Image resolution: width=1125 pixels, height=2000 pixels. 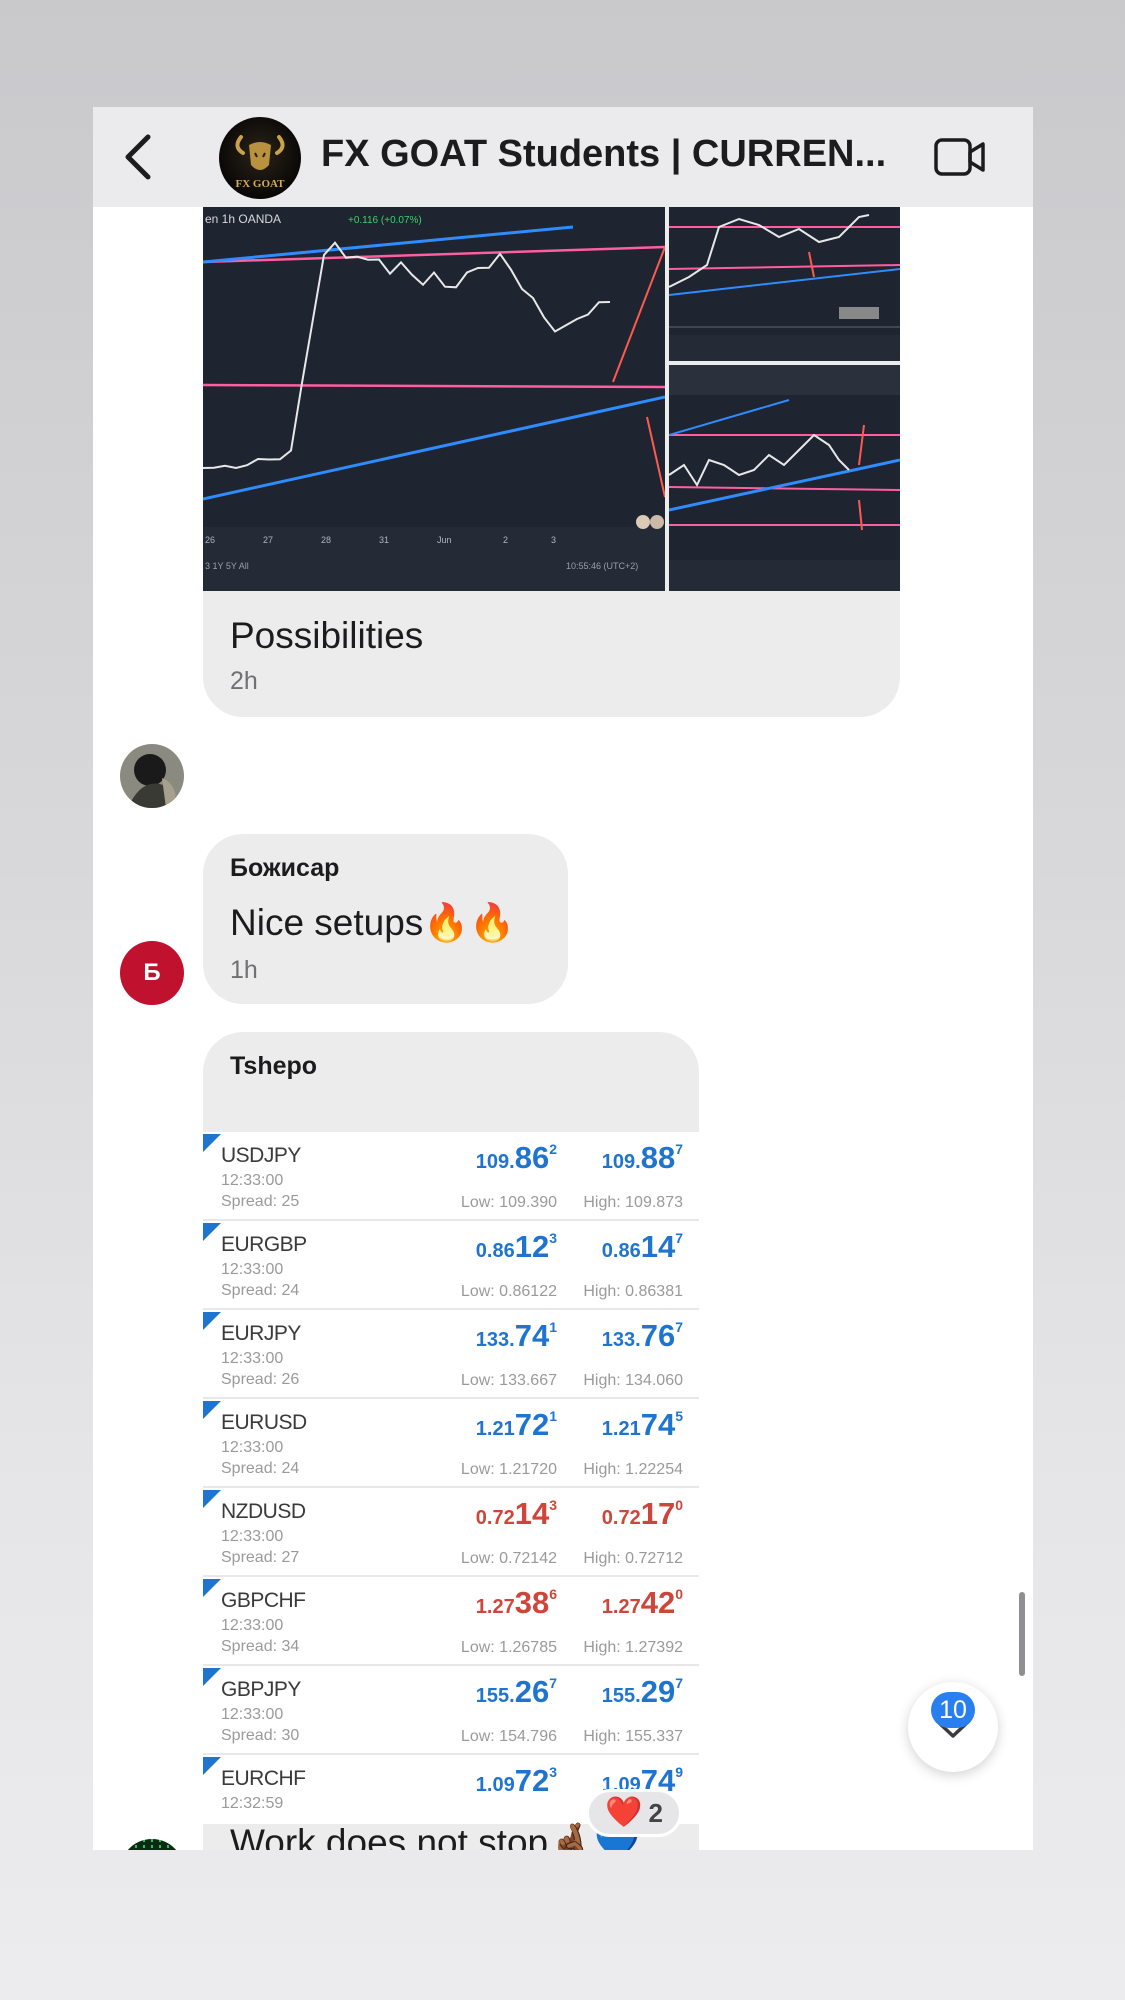 I want to click on quote-spread: Spread: 26, so click(x=260, y=1379).